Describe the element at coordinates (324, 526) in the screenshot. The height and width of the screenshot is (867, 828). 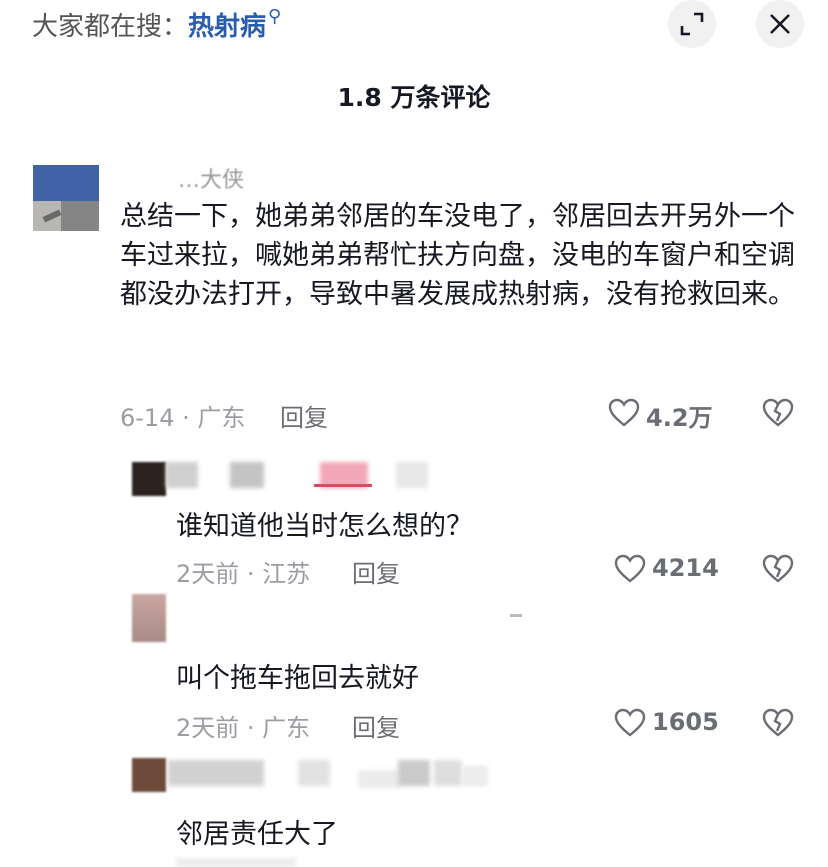
I see `reply-text: 谁知道他当时怎么想的？` at that location.